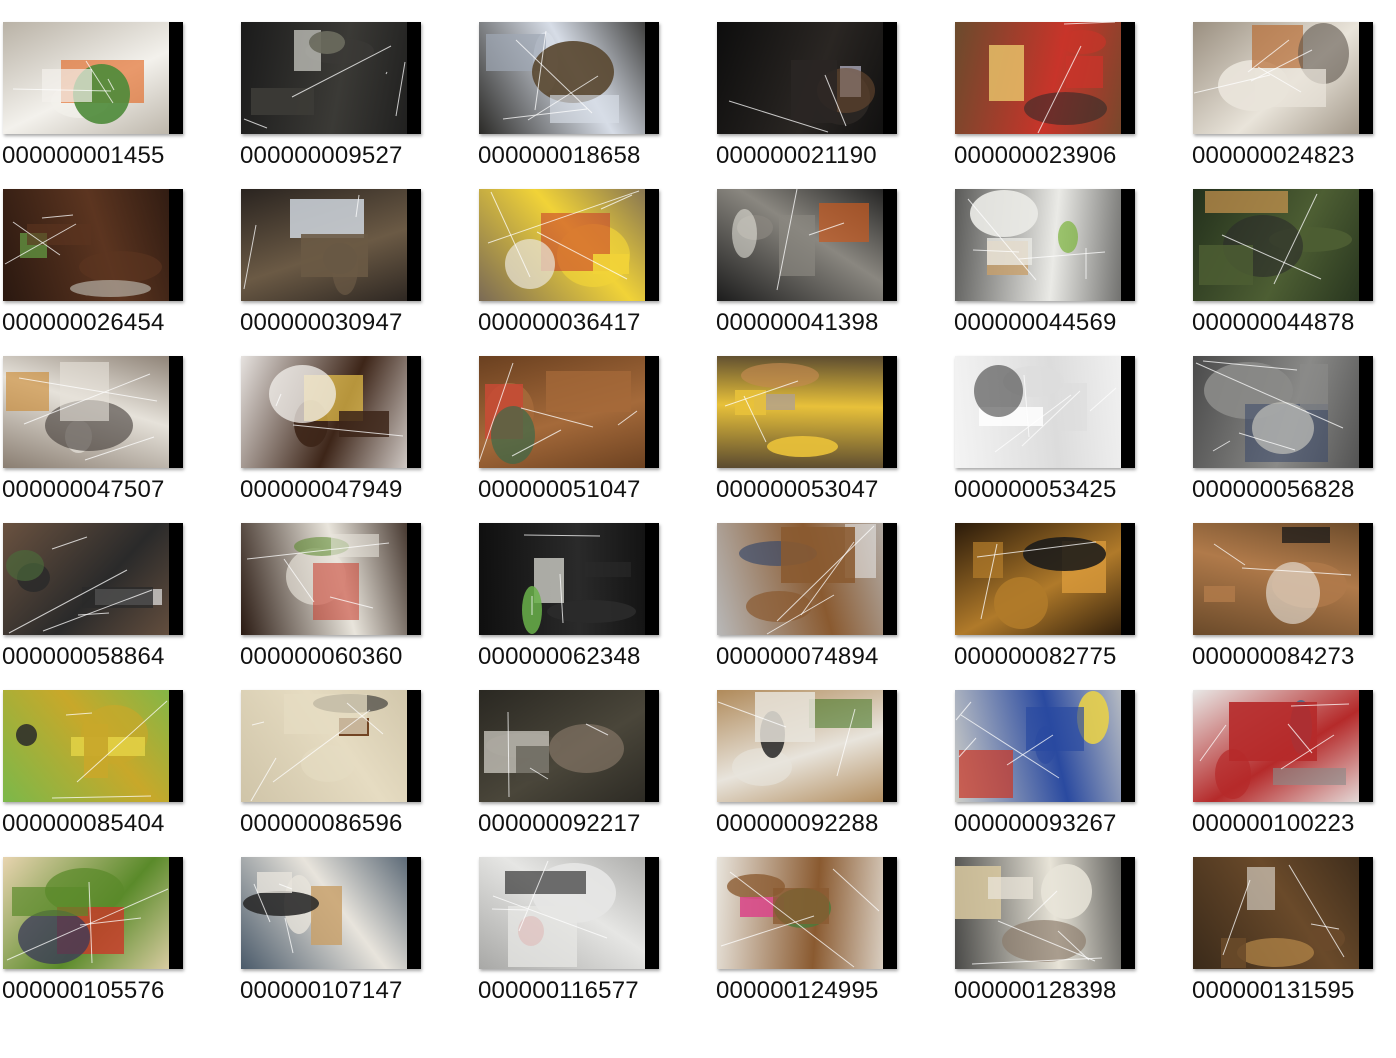 The image size is (1396, 1058). Describe the element at coordinates (321, 656) in the screenshot. I see `file-name-label: 000000060360` at that location.